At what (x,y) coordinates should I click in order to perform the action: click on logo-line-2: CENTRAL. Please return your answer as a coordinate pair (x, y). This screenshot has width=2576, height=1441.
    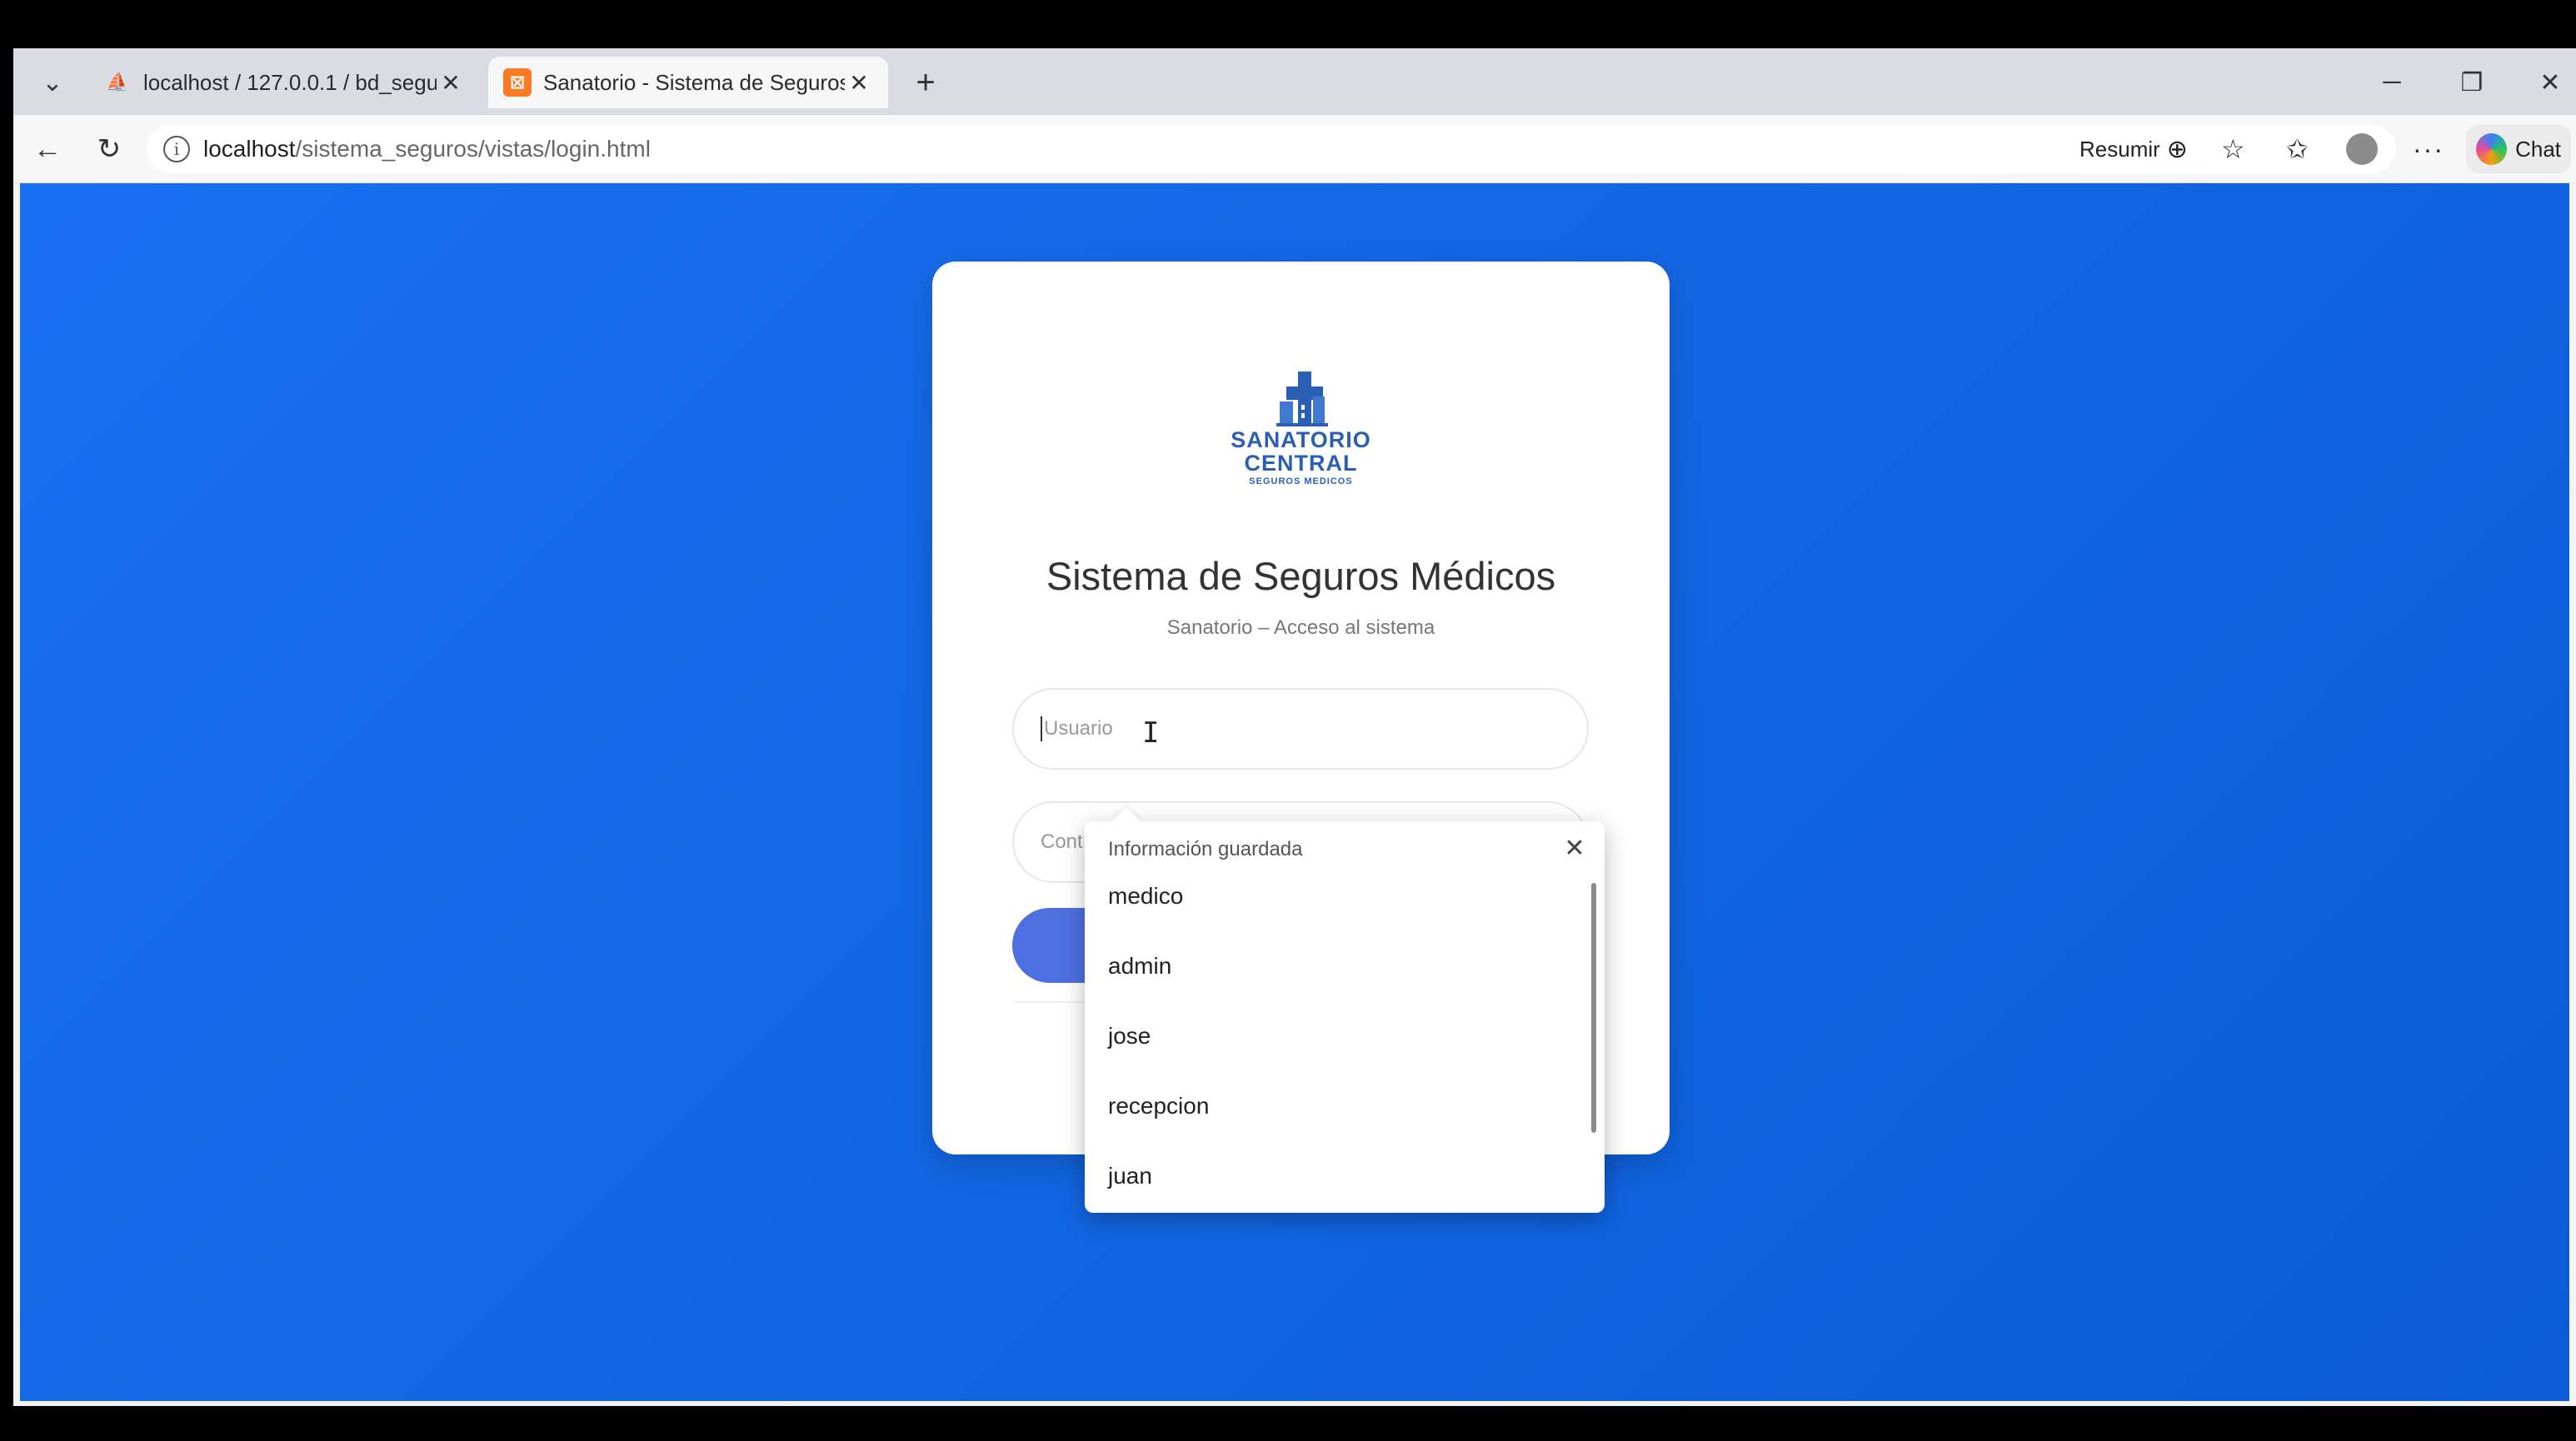
    Looking at the image, I should click on (1301, 463).